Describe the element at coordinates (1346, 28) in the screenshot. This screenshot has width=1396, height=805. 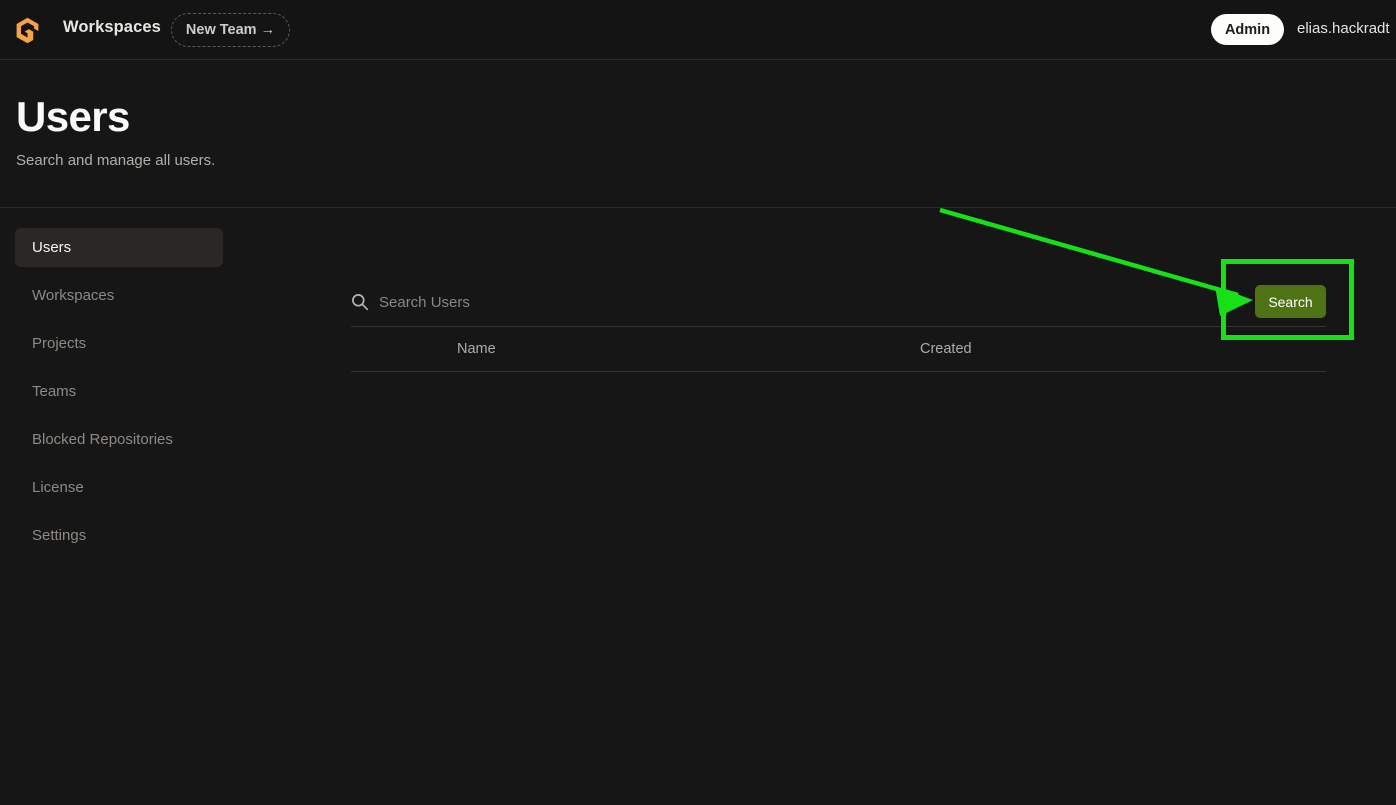
I see `username-label: elias.hackradt` at that location.